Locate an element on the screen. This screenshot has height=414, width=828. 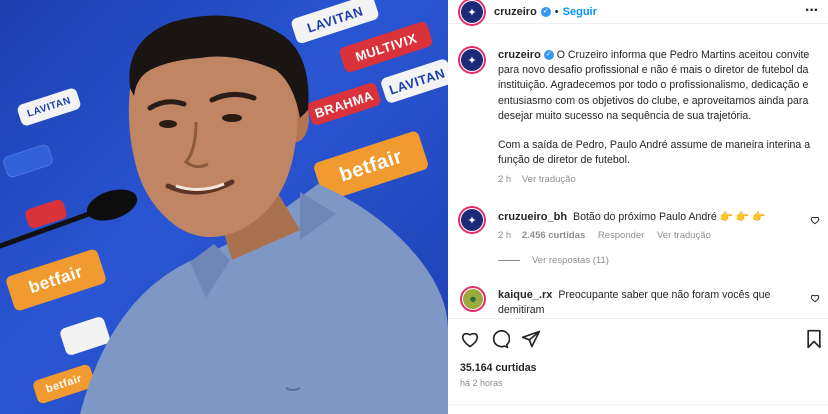
post-time: há 2 horas is located at coordinates (481, 383).